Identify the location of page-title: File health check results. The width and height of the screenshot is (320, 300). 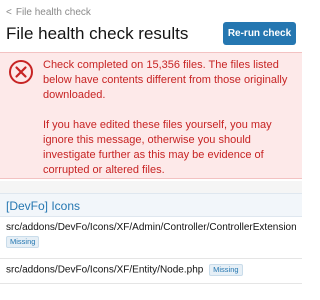
(97, 33).